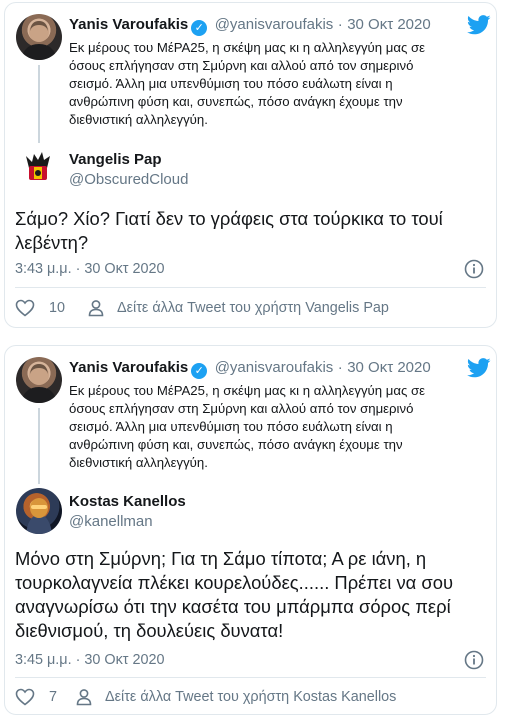 Image resolution: width=512 pixels, height=716 pixels. Describe the element at coordinates (111, 521) in the screenshot. I see `reply-author-handle: @kanellman` at that location.